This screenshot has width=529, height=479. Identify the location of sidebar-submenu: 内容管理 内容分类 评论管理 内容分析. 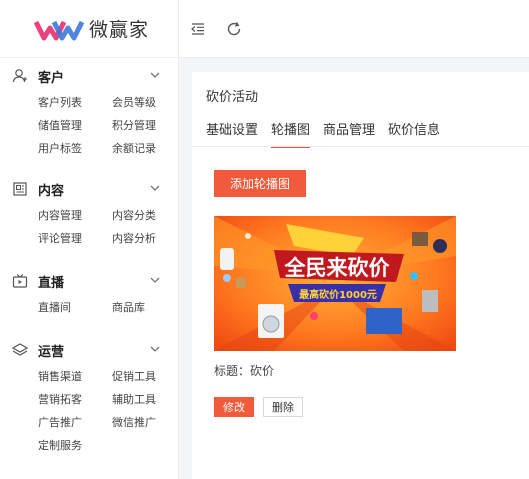
(89, 231).